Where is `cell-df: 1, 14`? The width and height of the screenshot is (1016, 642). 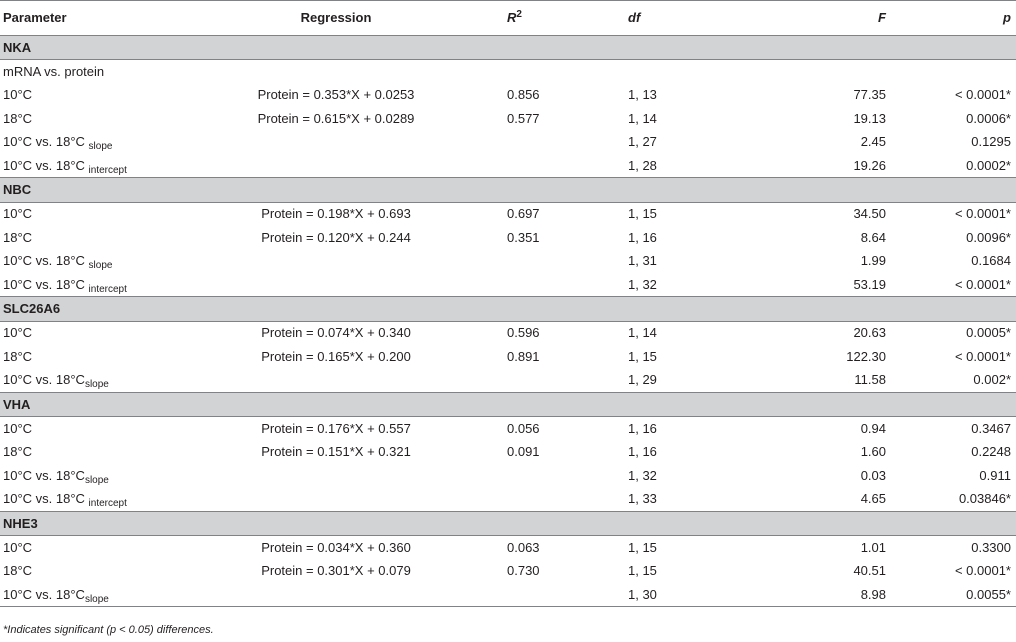 cell-df: 1, 14 is located at coordinates (642, 333).